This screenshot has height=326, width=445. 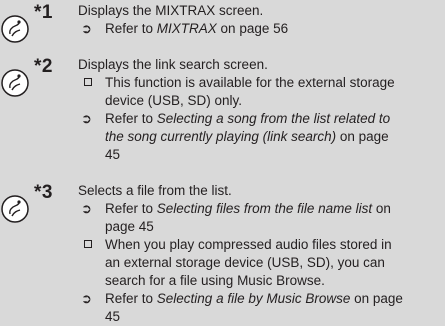 What do you see at coordinates (215, 280) in the screenshot?
I see `note-line: search for a file using Music Browse.` at bounding box center [215, 280].